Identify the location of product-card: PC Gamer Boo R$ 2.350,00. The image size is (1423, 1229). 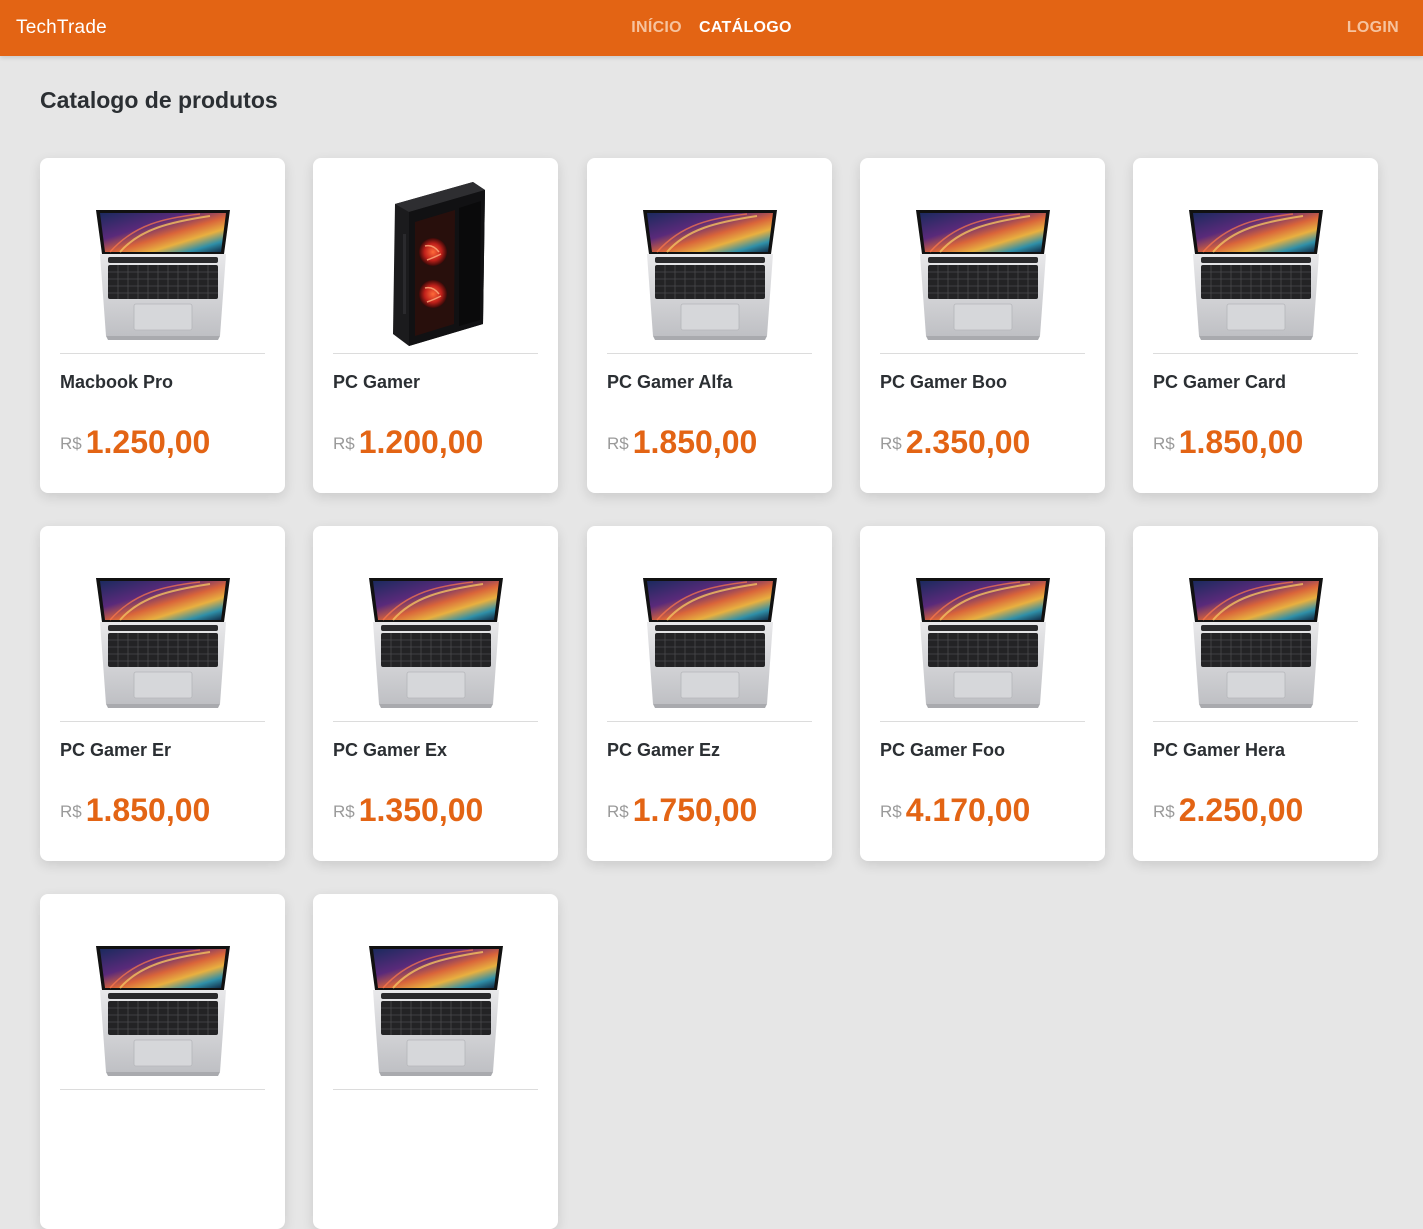
(982, 325).